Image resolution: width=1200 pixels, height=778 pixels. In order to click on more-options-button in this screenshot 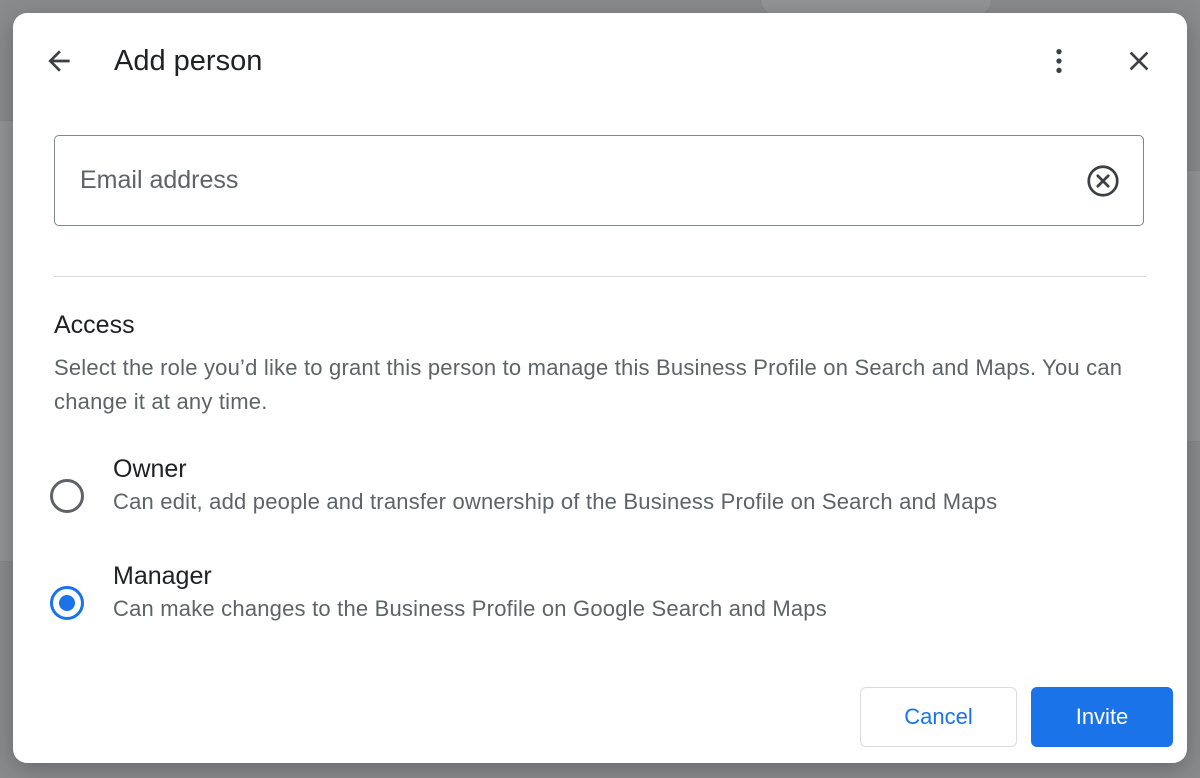, I will do `click(1059, 61)`.